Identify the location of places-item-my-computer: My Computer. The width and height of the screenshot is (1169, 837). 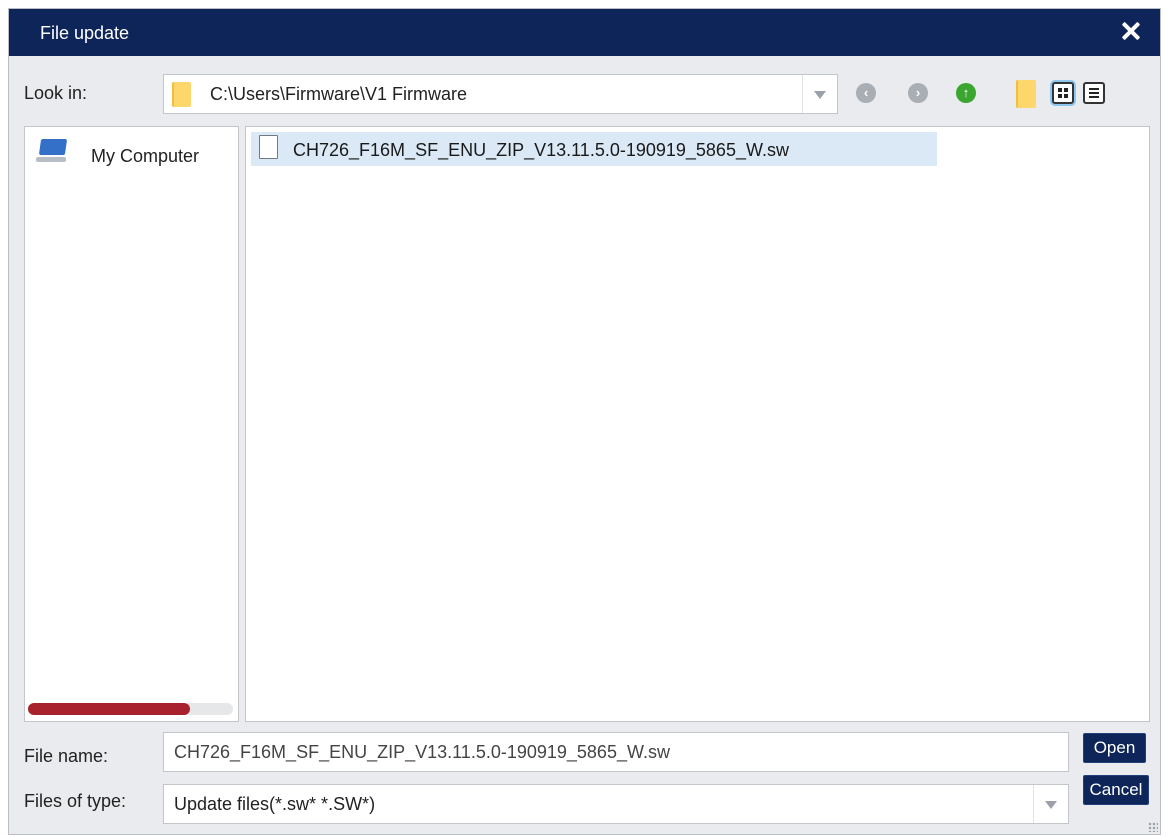
(134, 157).